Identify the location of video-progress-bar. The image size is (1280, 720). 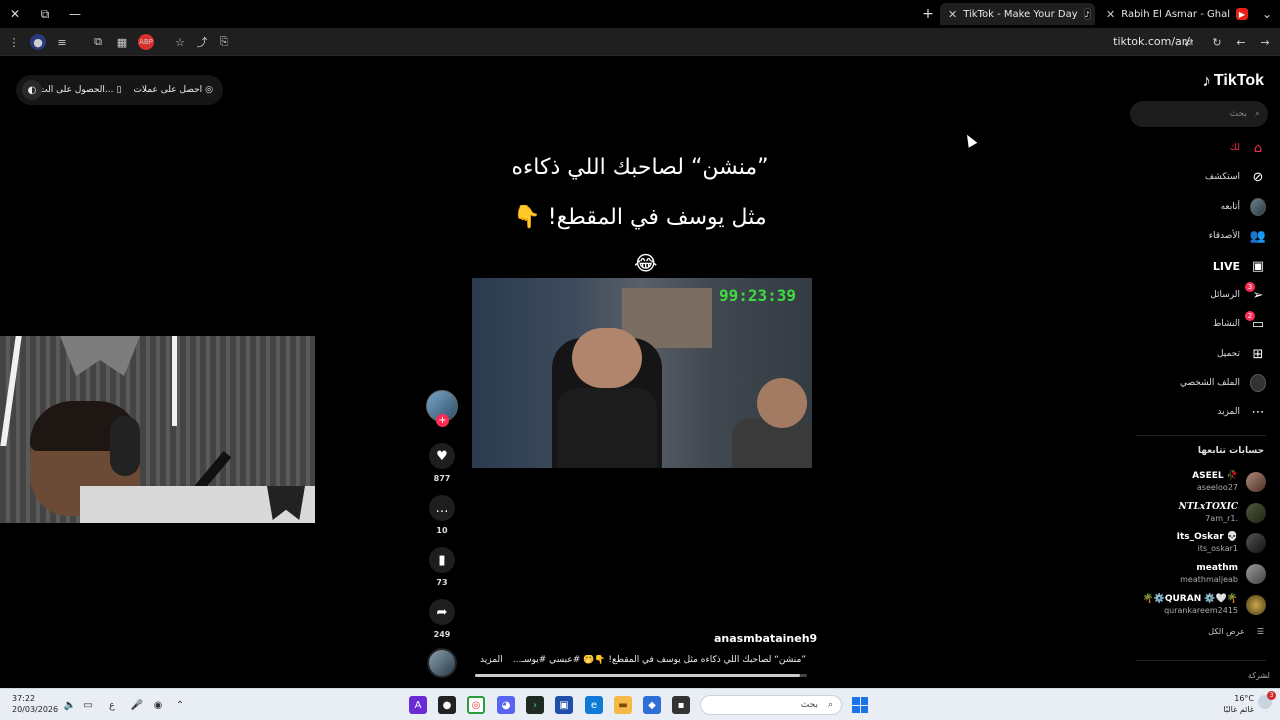
(641, 675).